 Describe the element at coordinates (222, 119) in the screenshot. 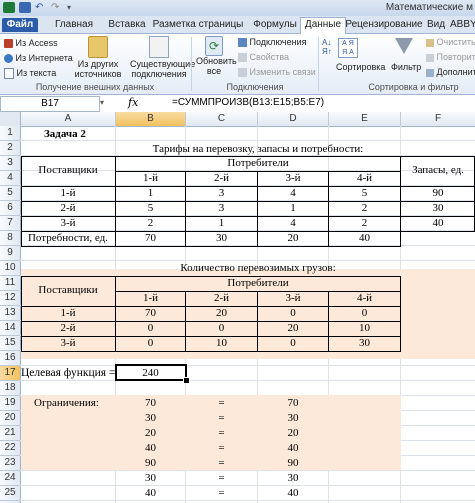

I see `column-header-c: C` at that location.